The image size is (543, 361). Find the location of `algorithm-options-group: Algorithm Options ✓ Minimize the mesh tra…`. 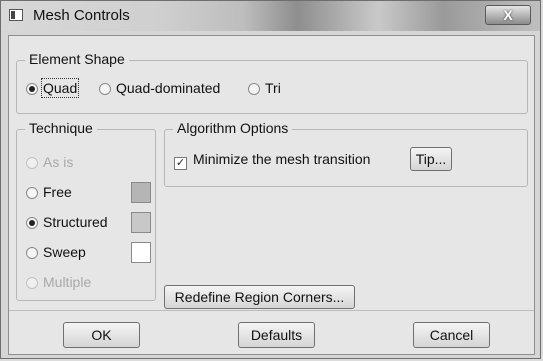

algorithm-options-group: Algorithm Options ✓ Minimize the mesh tra… is located at coordinates (346, 153).